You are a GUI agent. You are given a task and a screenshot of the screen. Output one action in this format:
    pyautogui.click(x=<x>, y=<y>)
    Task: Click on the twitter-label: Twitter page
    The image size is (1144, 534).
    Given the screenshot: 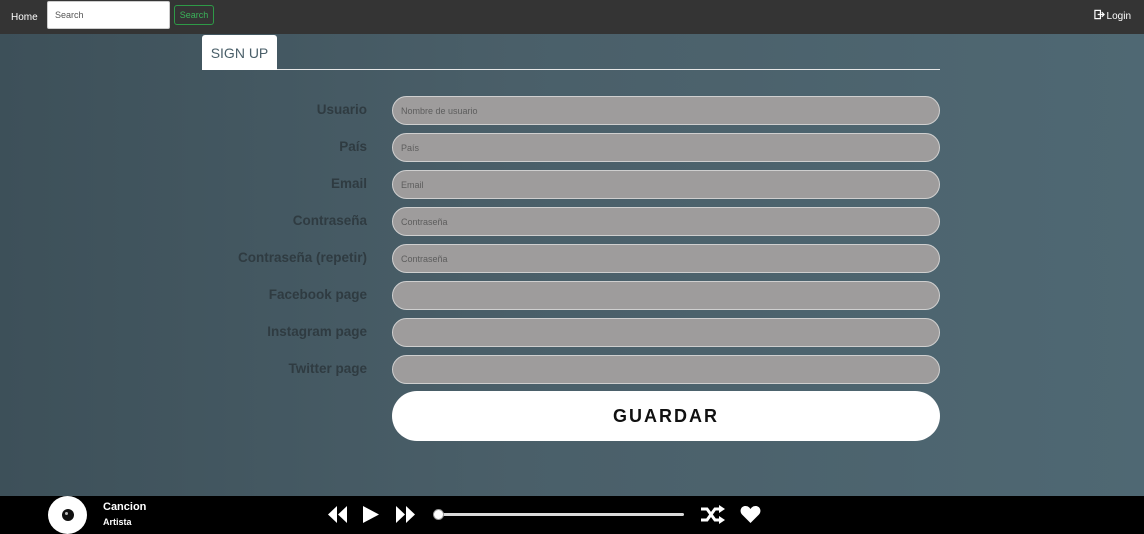 What is the action you would take?
    pyautogui.click(x=327, y=368)
    